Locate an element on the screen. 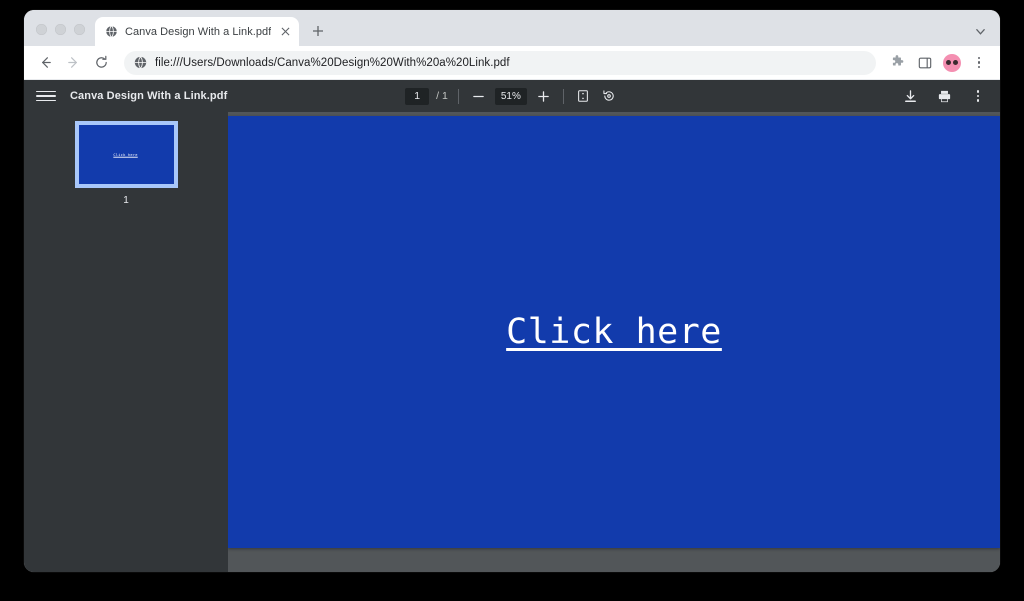  pdf-toolbar-center: 1 / 1 51% is located at coordinates (512, 96).